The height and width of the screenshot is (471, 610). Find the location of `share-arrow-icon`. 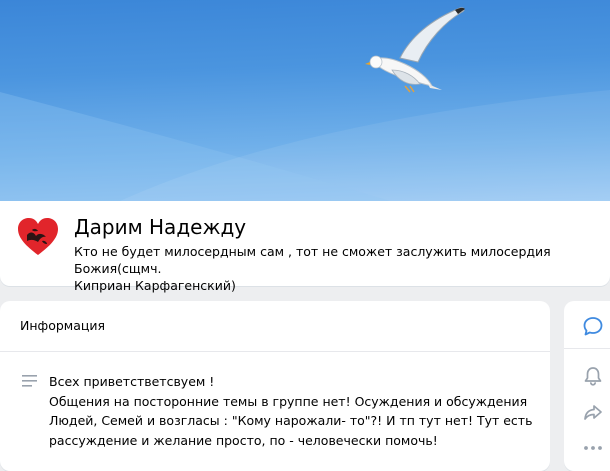

share-arrow-icon is located at coordinates (593, 412).